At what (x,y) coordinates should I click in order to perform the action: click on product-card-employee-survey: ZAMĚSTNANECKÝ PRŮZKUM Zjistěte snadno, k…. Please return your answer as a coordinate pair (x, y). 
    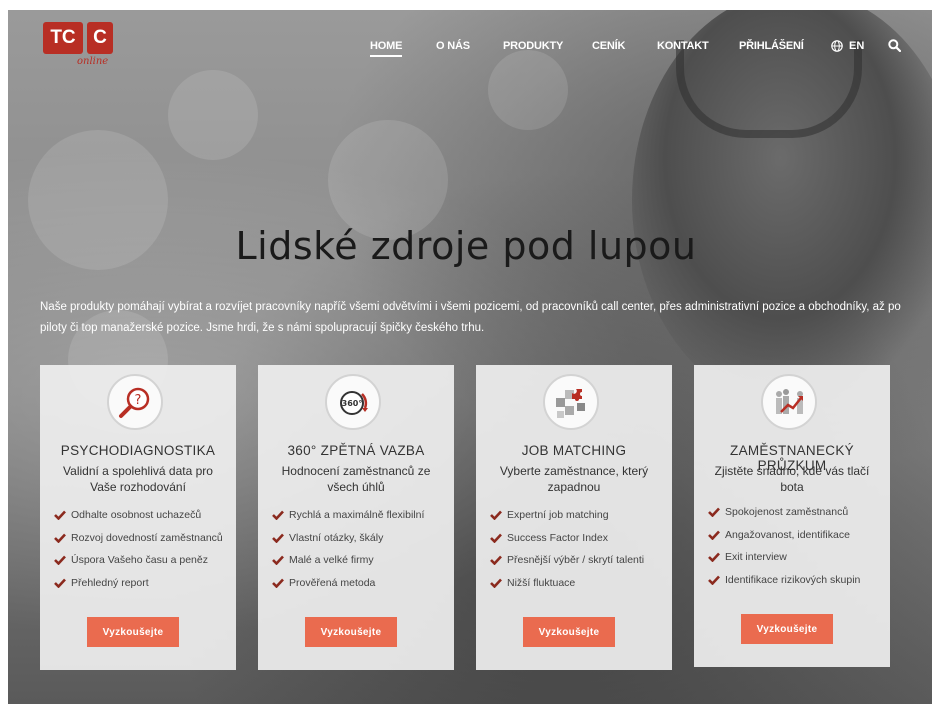
    Looking at the image, I should click on (792, 516).